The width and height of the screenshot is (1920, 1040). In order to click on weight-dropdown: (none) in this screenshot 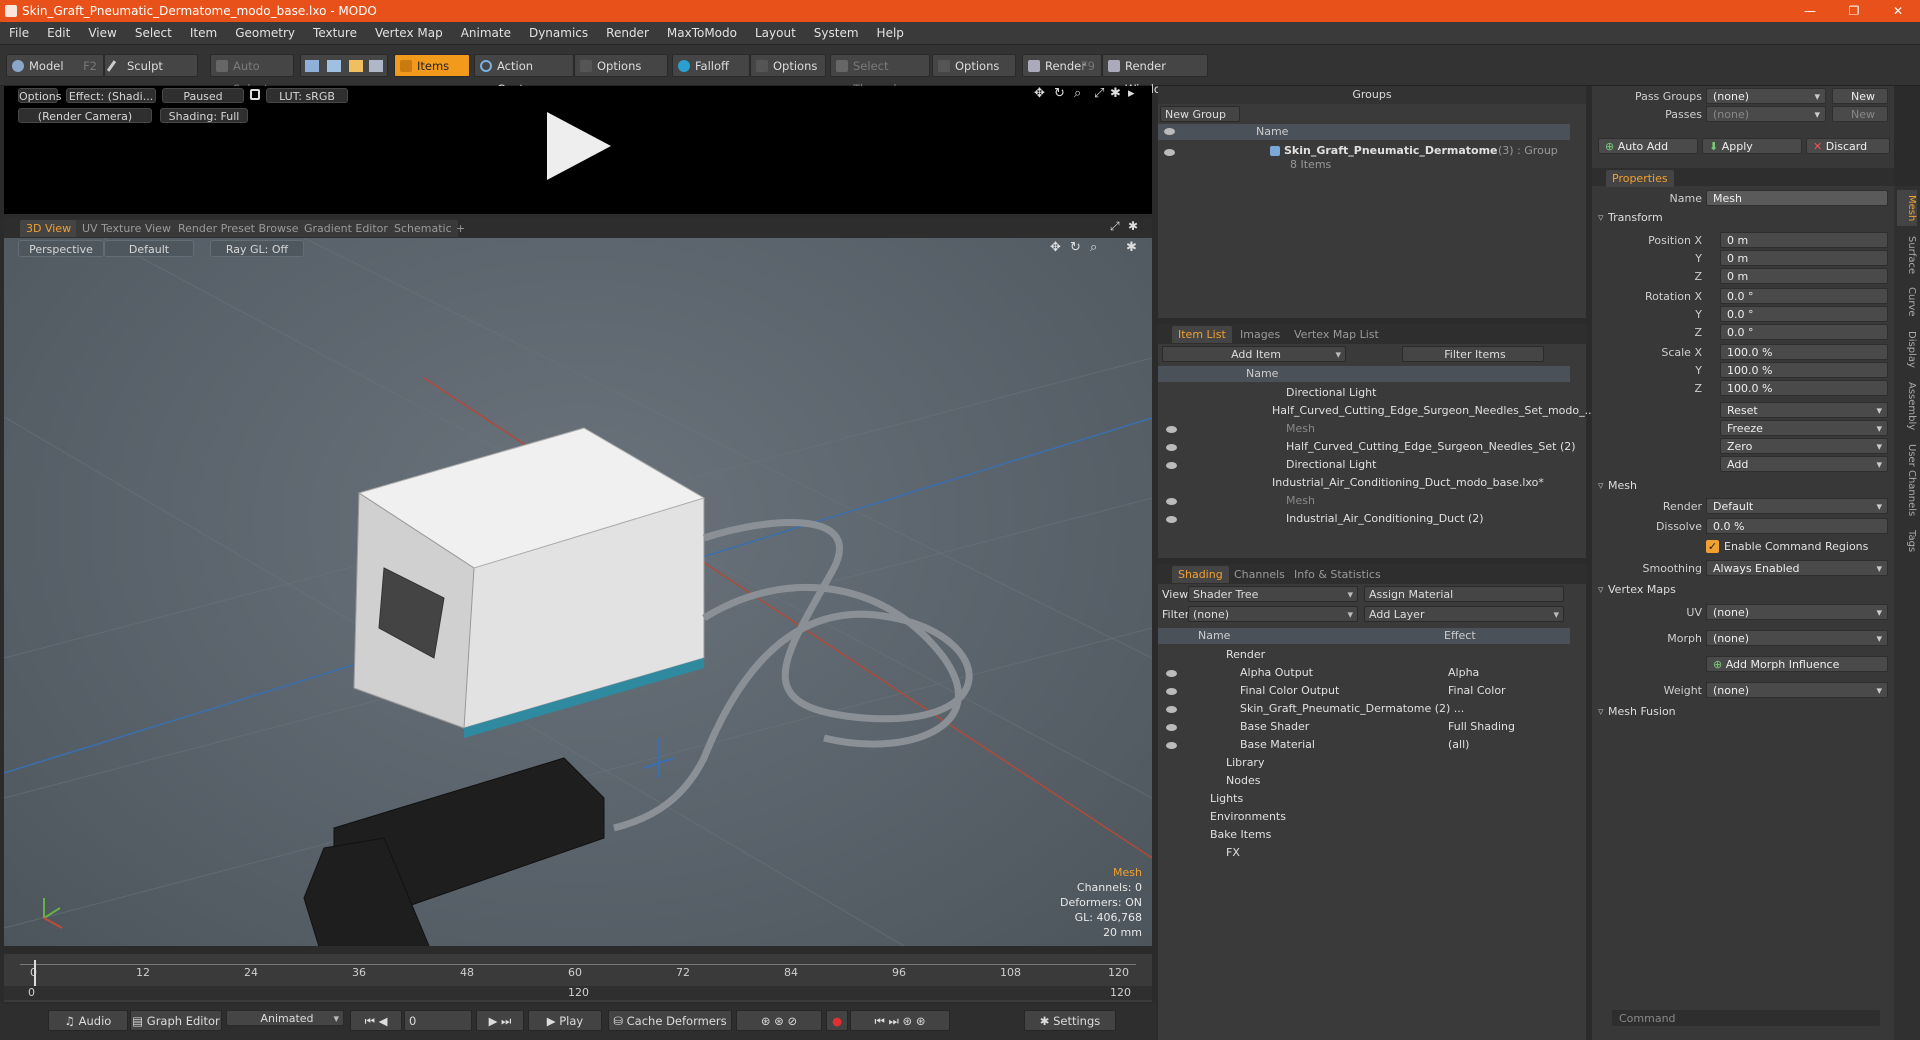, I will do `click(1797, 690)`.